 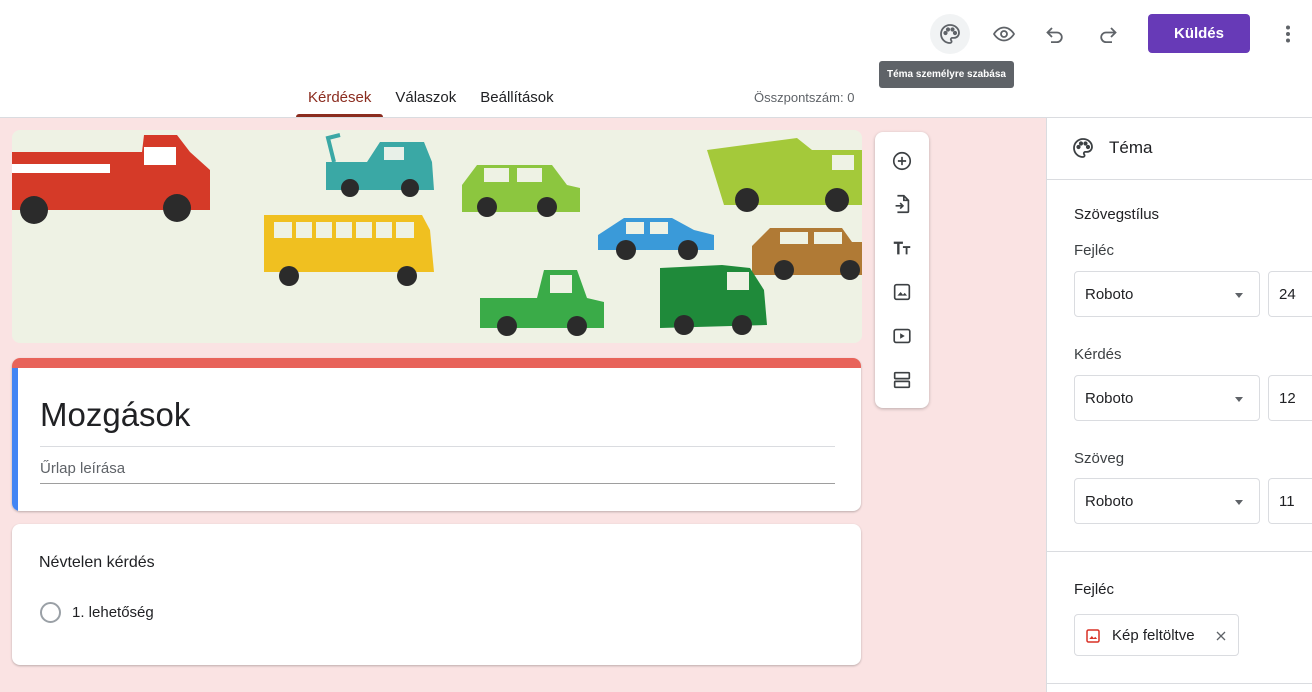 What do you see at coordinates (1094, 589) in the screenshot?
I see `header-section-title: Fejléc` at bounding box center [1094, 589].